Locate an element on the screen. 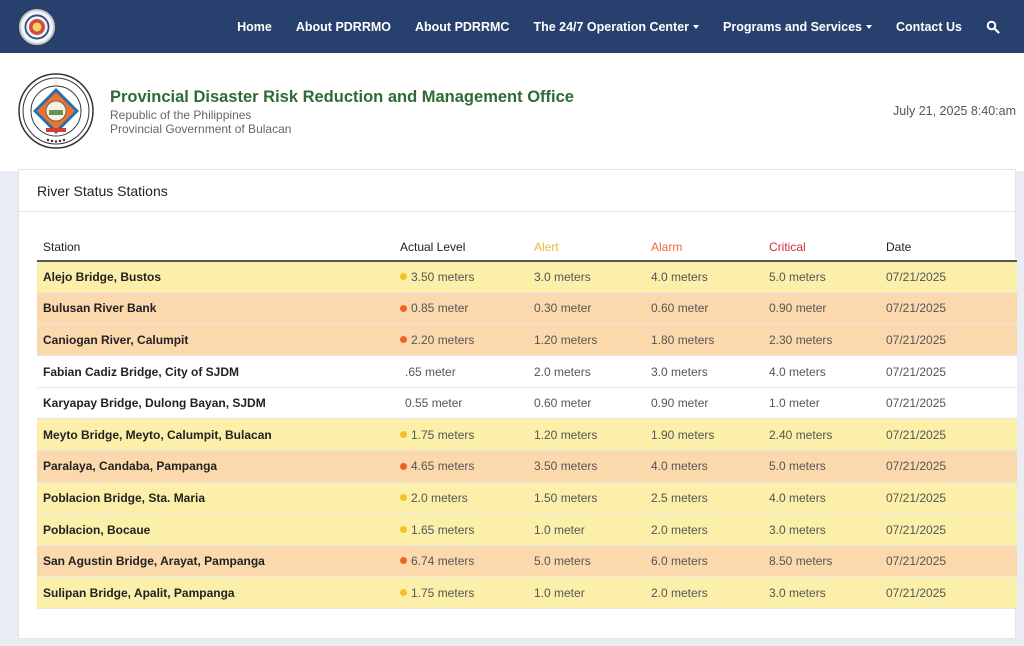 The image size is (1024, 646). actual-level-value: 2.0 meters is located at coordinates (439, 497).